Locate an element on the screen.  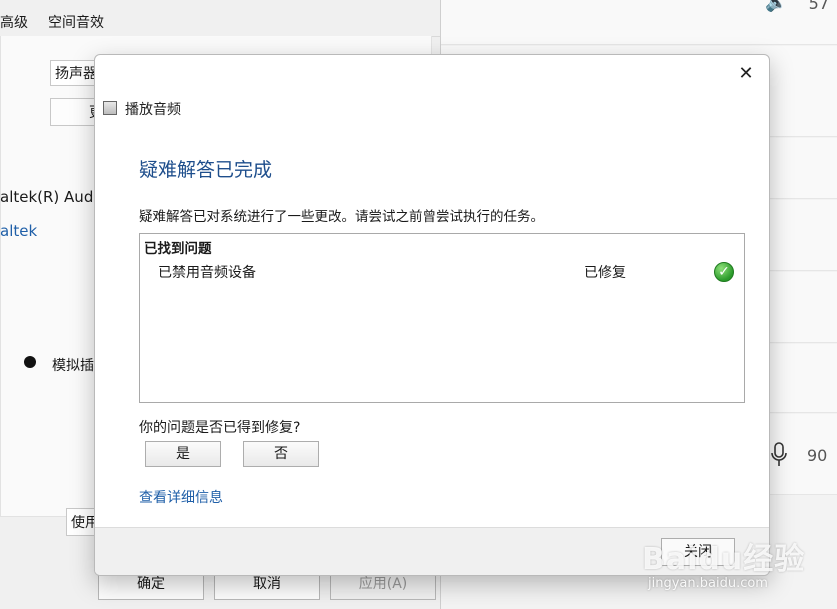
watermark-main: Baidu经验 is located at coordinates (724, 559).